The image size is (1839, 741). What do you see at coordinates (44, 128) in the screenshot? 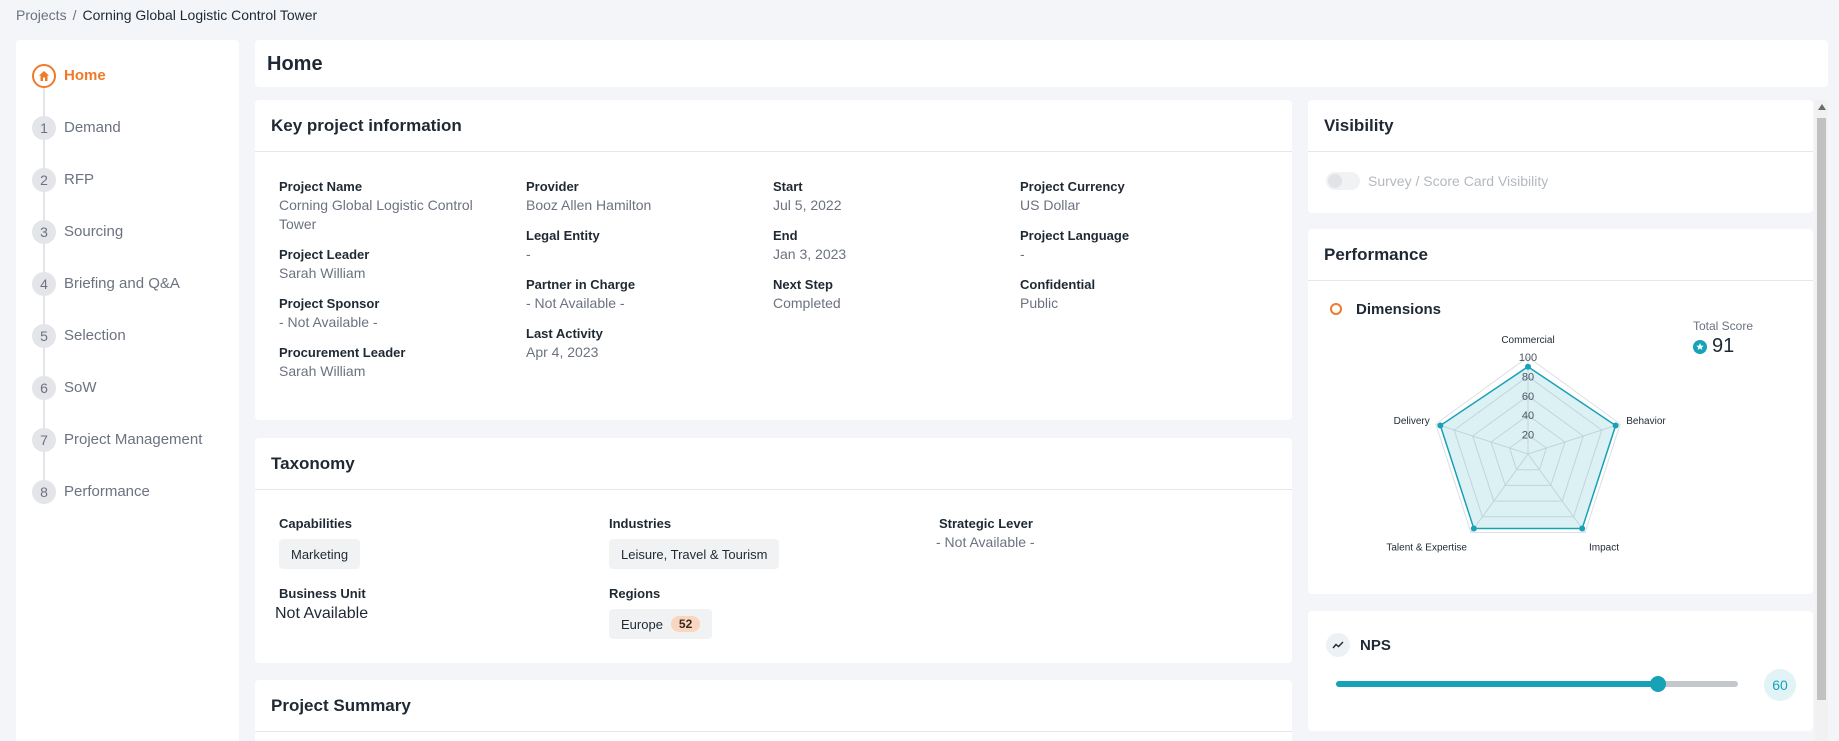
I see `step-number: 1` at bounding box center [44, 128].